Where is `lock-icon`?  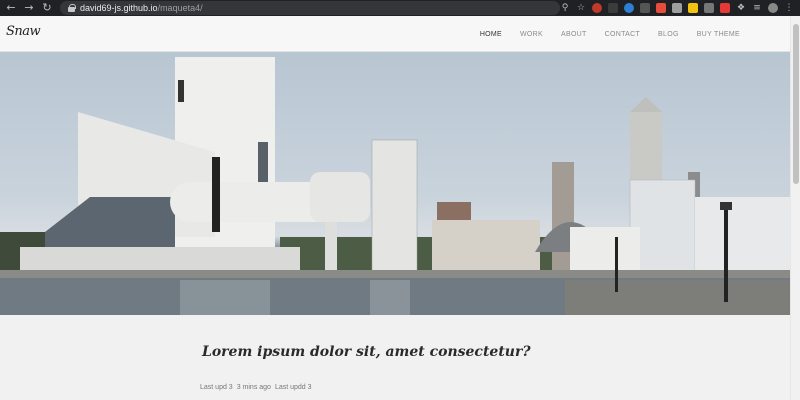 lock-icon is located at coordinates (72, 8).